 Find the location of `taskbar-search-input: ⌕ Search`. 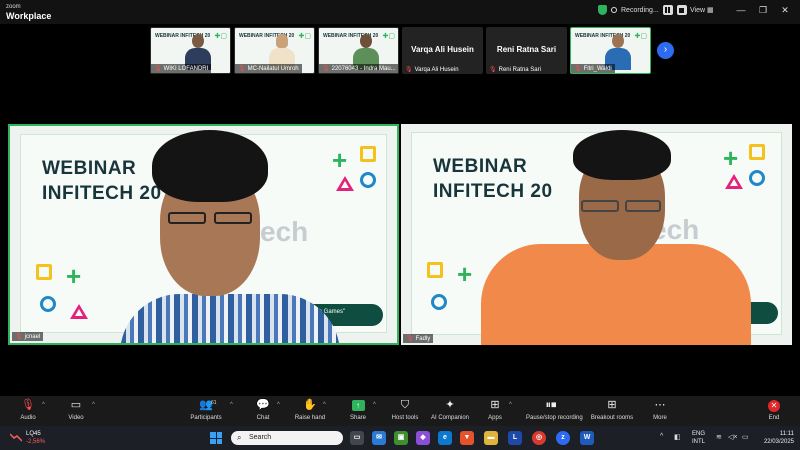

taskbar-search-input: ⌕ Search is located at coordinates (287, 438).